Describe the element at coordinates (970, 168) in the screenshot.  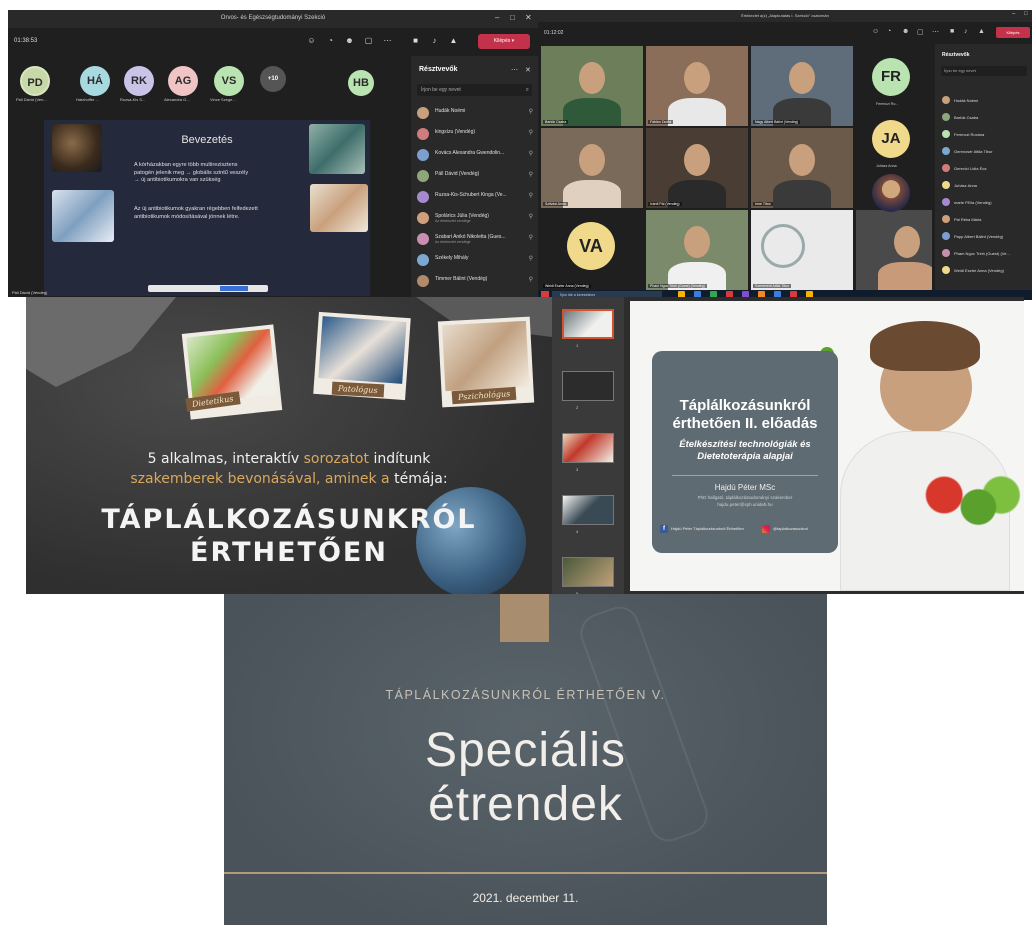
I see `participant-name: Gerevici Lídia Éva` at that location.